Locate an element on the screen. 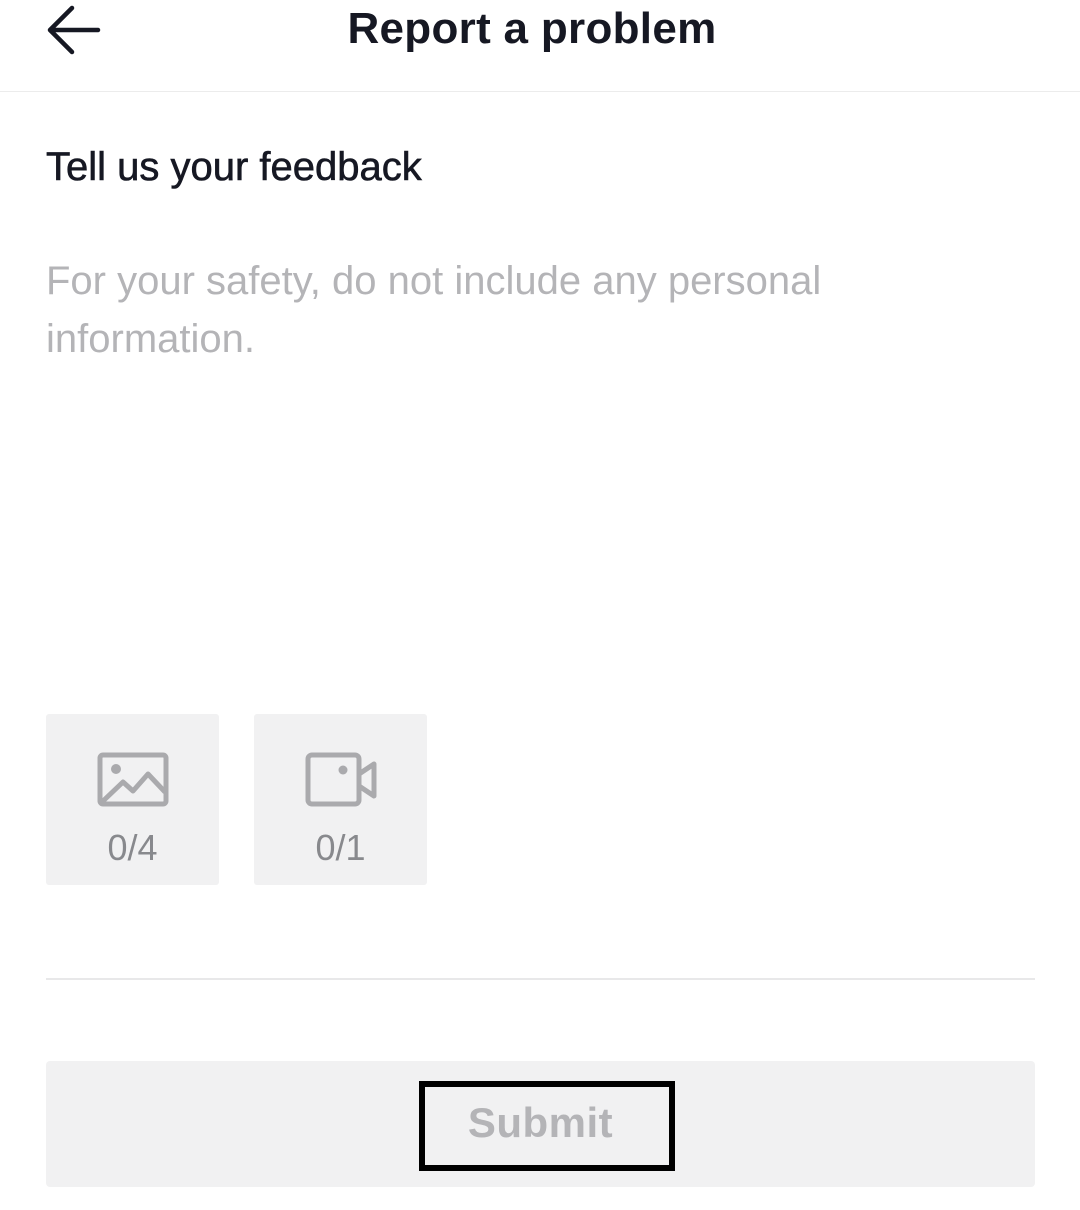 This screenshot has width=1080, height=1210. add-photo-button: 0/4 is located at coordinates (132, 799).